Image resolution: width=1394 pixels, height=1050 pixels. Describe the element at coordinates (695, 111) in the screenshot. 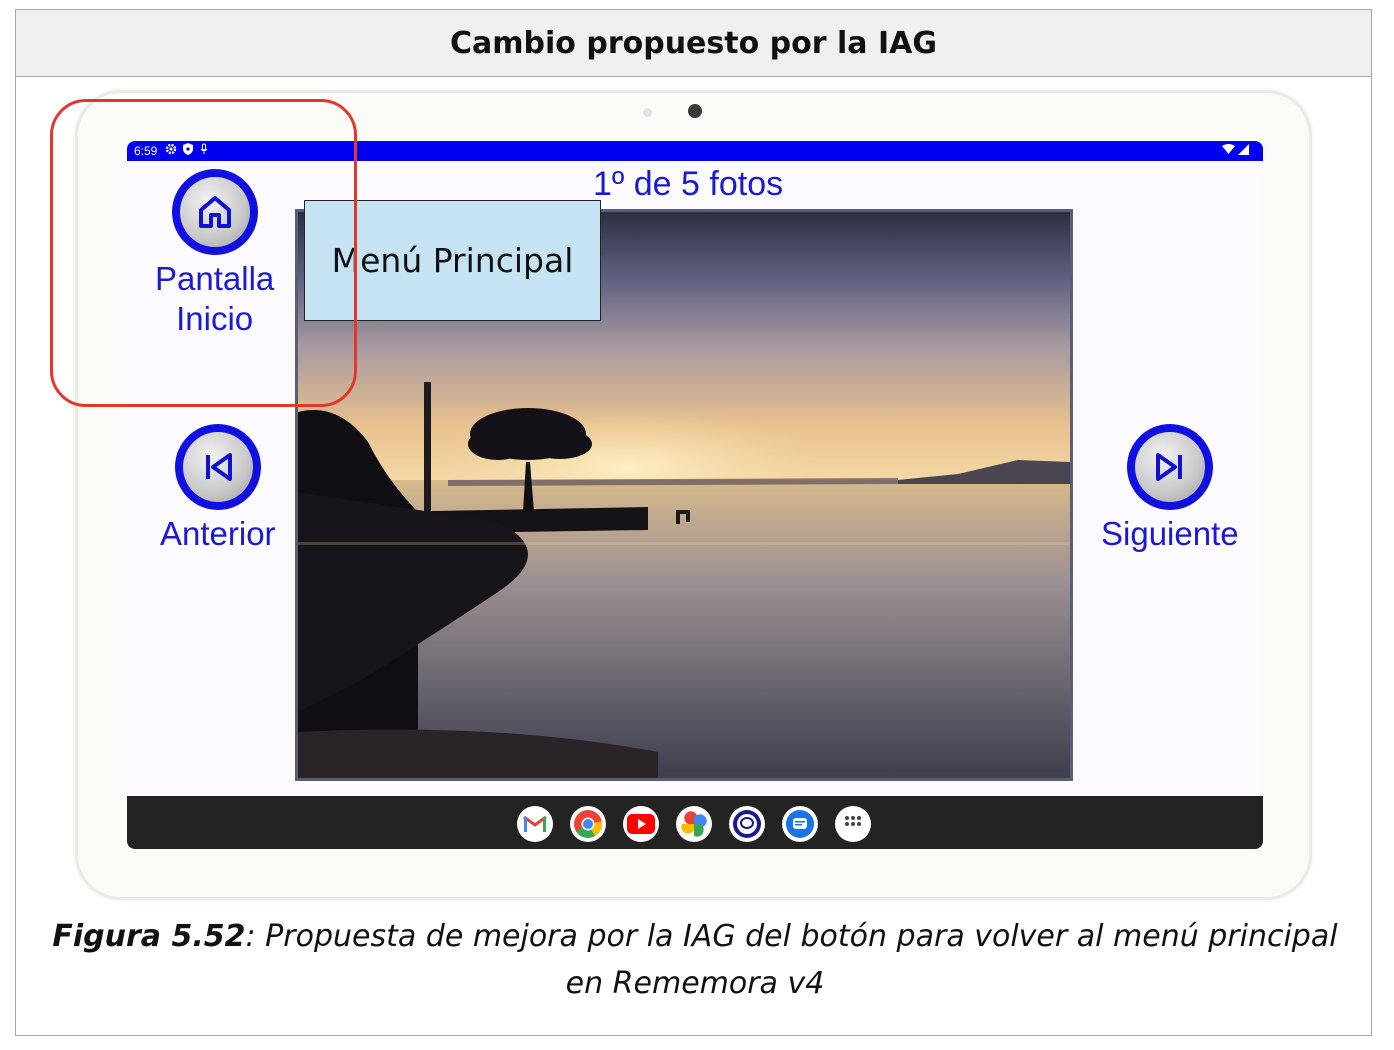

I see `camera-icon` at that location.